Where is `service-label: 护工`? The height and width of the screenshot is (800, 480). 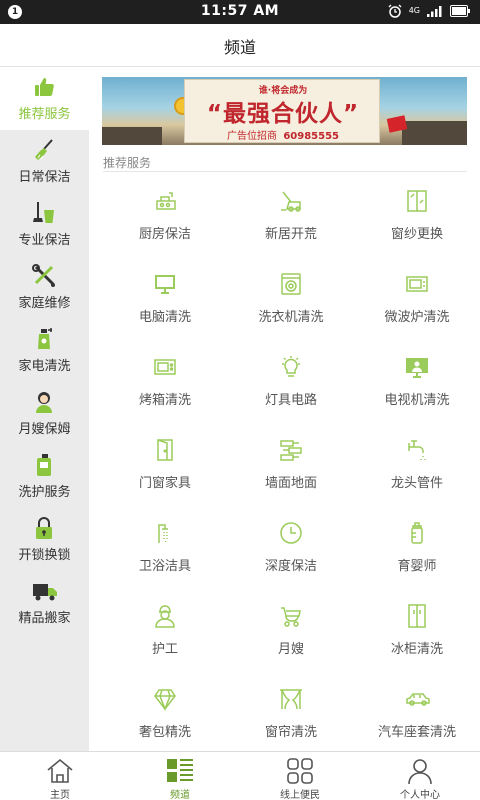 service-label: 护工 is located at coordinates (164, 649).